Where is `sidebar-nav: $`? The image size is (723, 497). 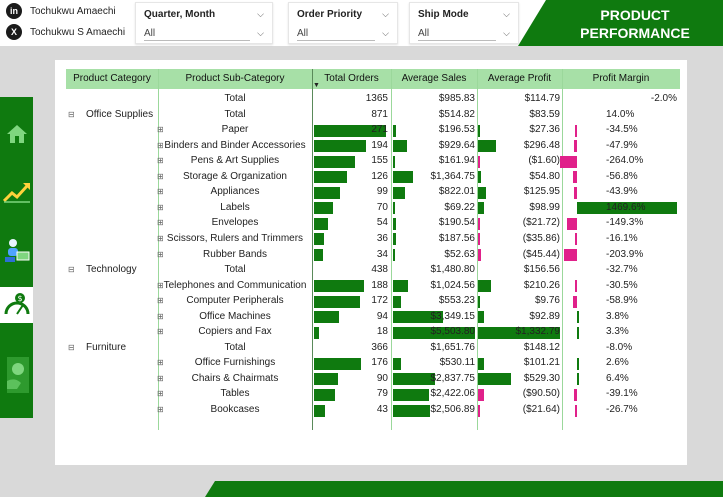
sidebar-nav: $ is located at coordinates (16, 257).